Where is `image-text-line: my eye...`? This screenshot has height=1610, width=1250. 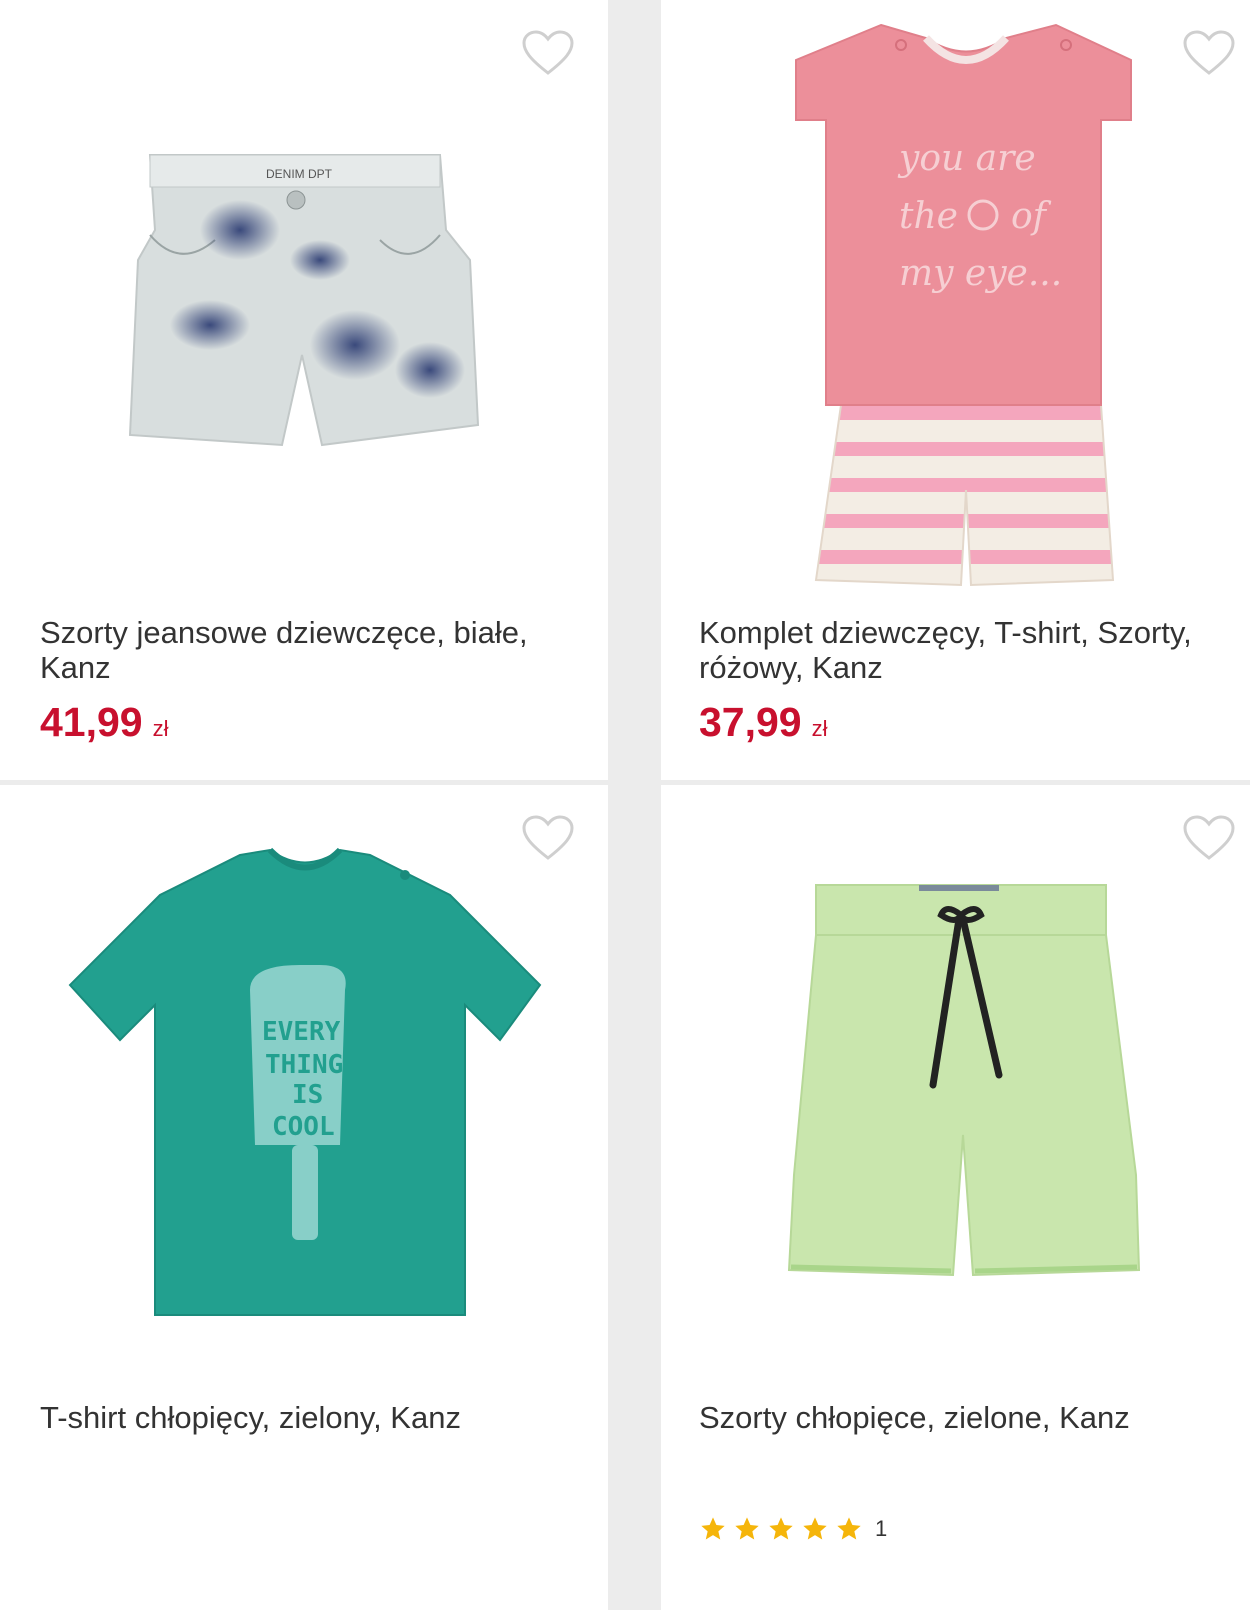
image-text-line: my eye... is located at coordinates (980, 273).